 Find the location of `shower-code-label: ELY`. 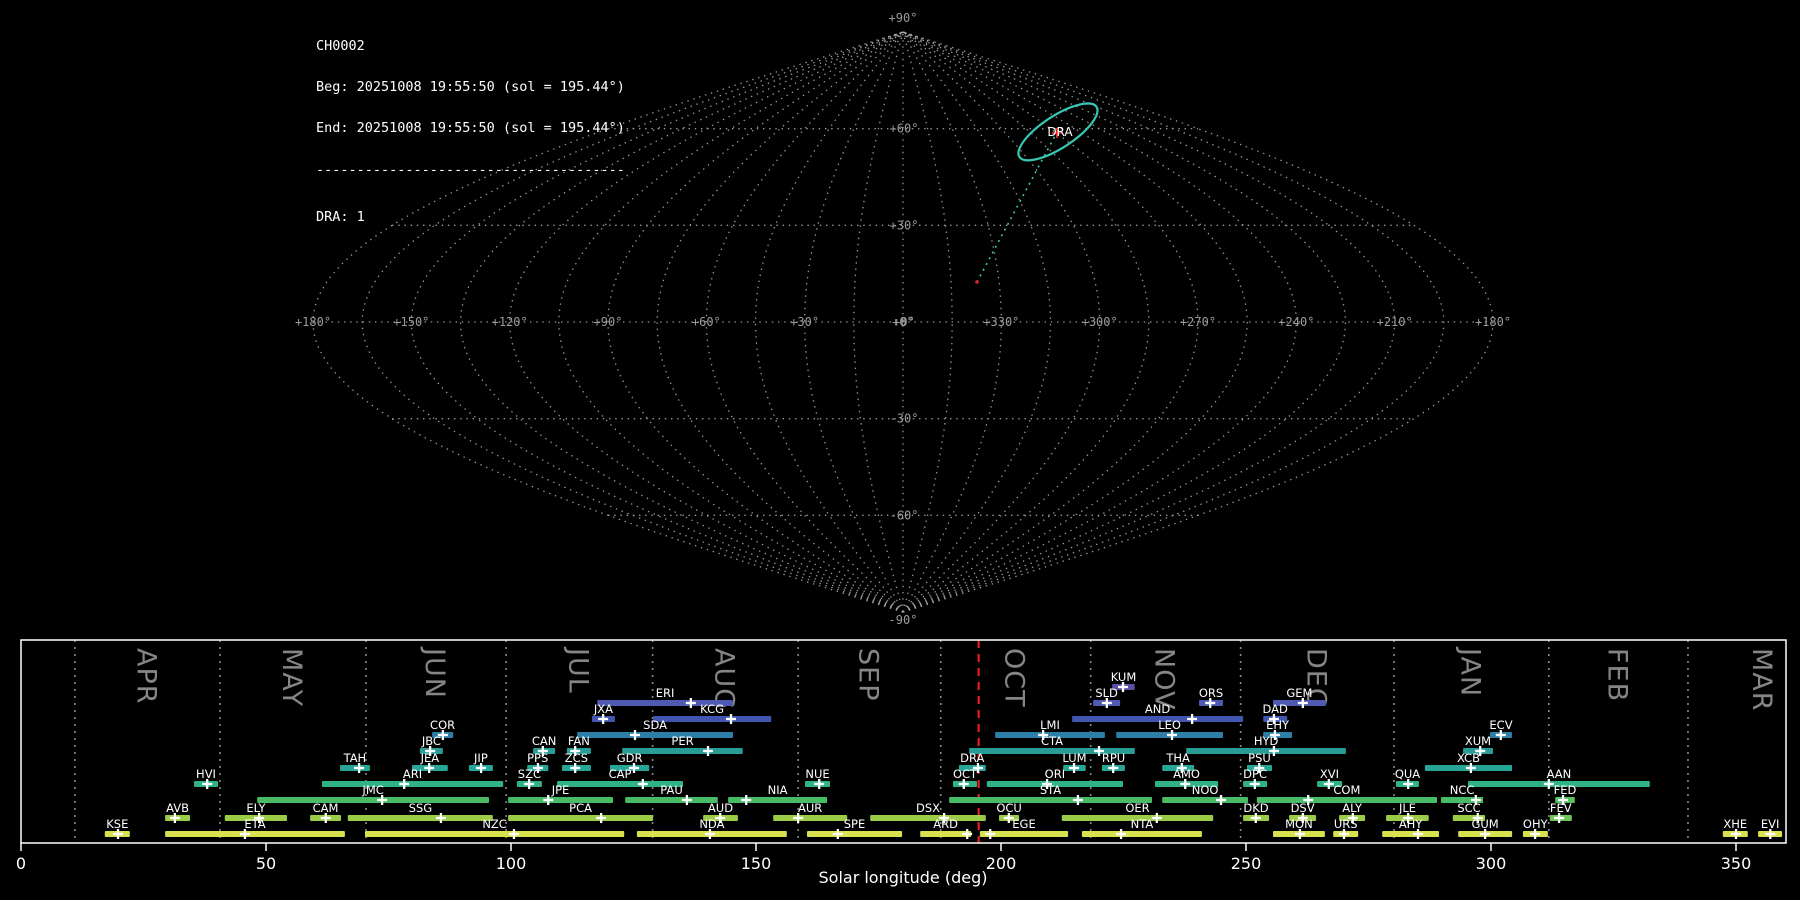

shower-code-label: ELY is located at coordinates (256, 808).